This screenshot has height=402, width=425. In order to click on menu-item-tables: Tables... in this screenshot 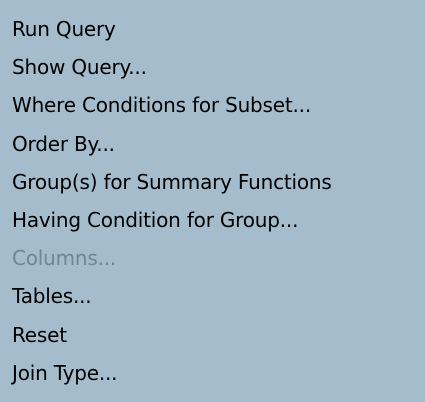, I will do `click(212, 296)`.